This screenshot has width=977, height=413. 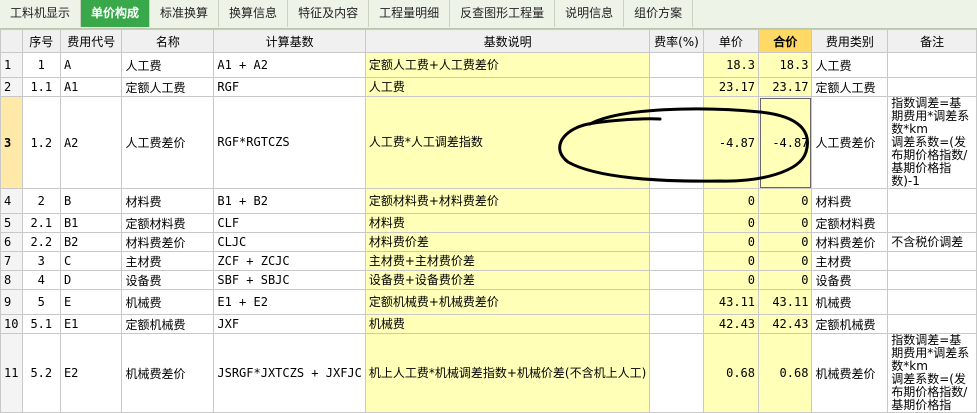 What do you see at coordinates (785, 373) in the screenshot?
I see `cell-total: 0.68` at bounding box center [785, 373].